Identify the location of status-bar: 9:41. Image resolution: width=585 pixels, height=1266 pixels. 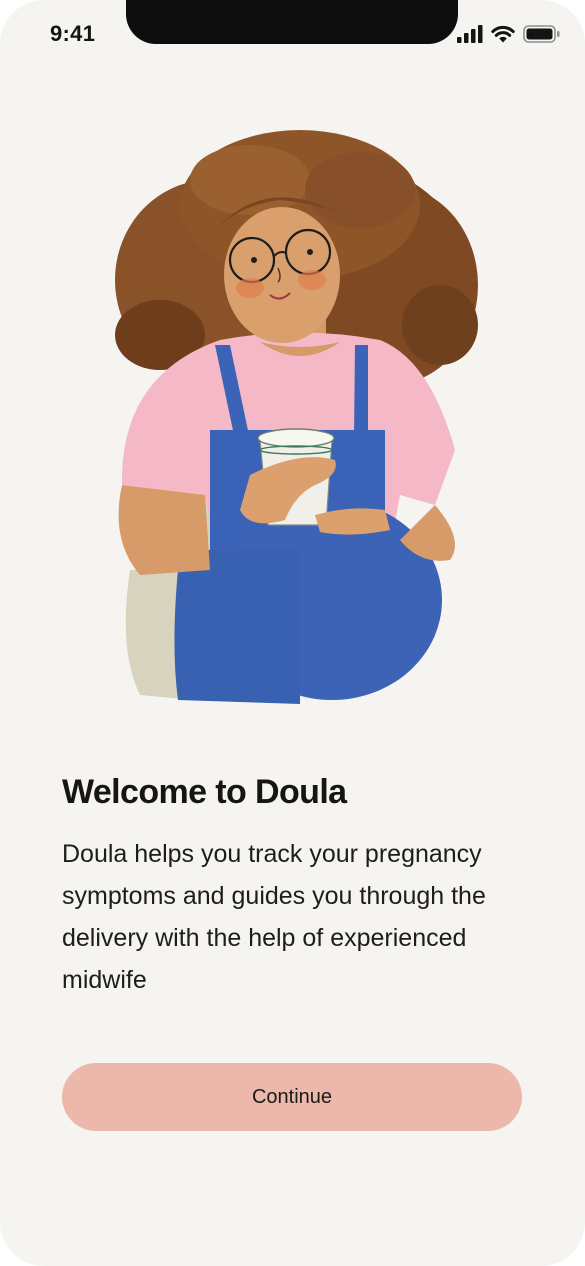
(292, 35).